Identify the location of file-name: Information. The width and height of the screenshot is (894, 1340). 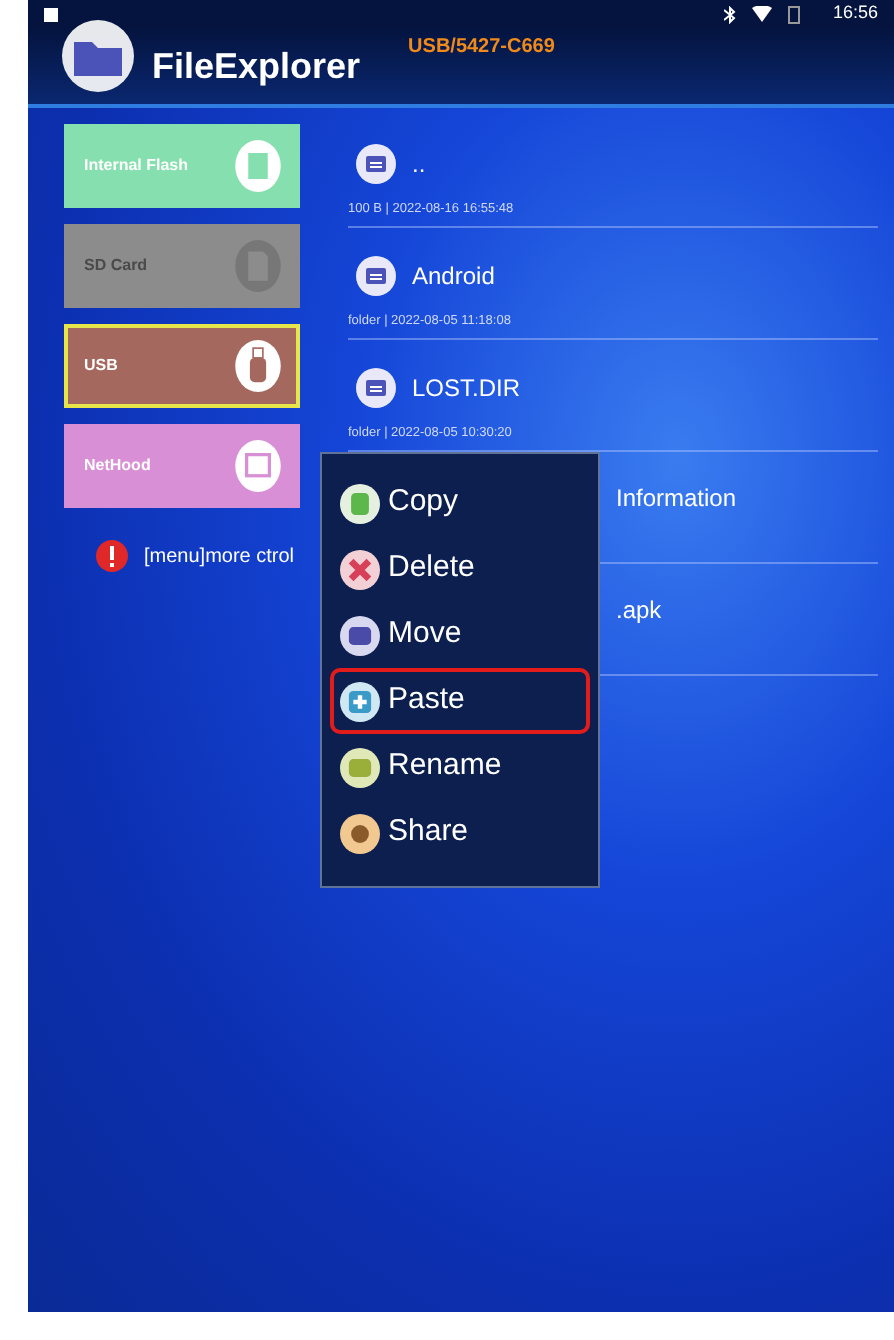
(676, 498).